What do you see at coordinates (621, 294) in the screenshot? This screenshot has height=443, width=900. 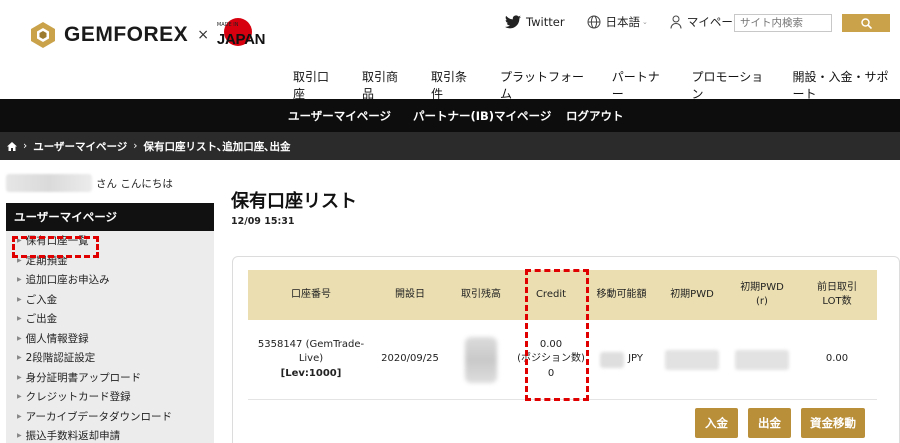 I see `header-transferable: 移動可能額` at bounding box center [621, 294].